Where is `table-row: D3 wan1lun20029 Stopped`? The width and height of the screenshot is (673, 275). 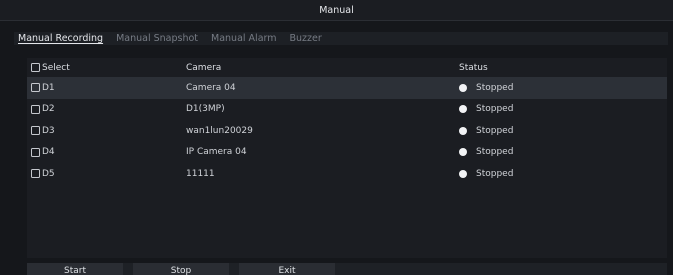
table-row: D3 wan1lun20029 Stopped is located at coordinates (347, 131).